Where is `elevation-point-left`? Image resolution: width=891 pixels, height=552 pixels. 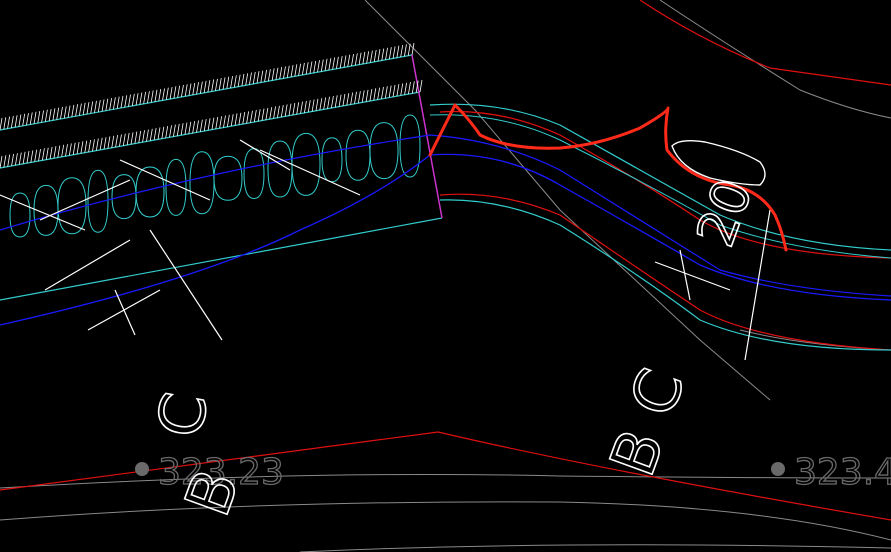 elevation-point-left is located at coordinates (142, 469).